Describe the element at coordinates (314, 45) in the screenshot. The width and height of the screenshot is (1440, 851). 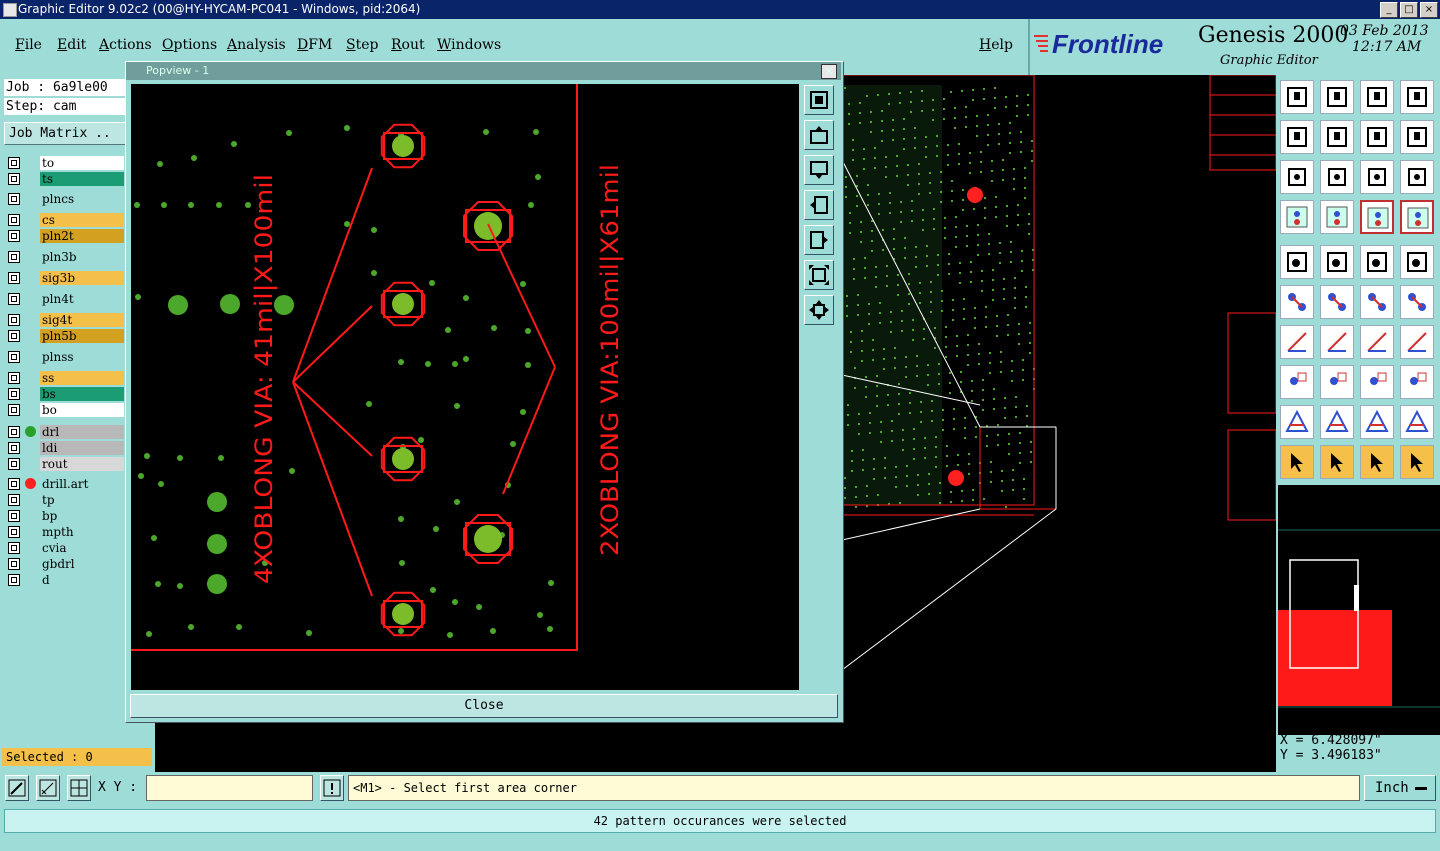
I see `menu-dfm: DFM` at that location.